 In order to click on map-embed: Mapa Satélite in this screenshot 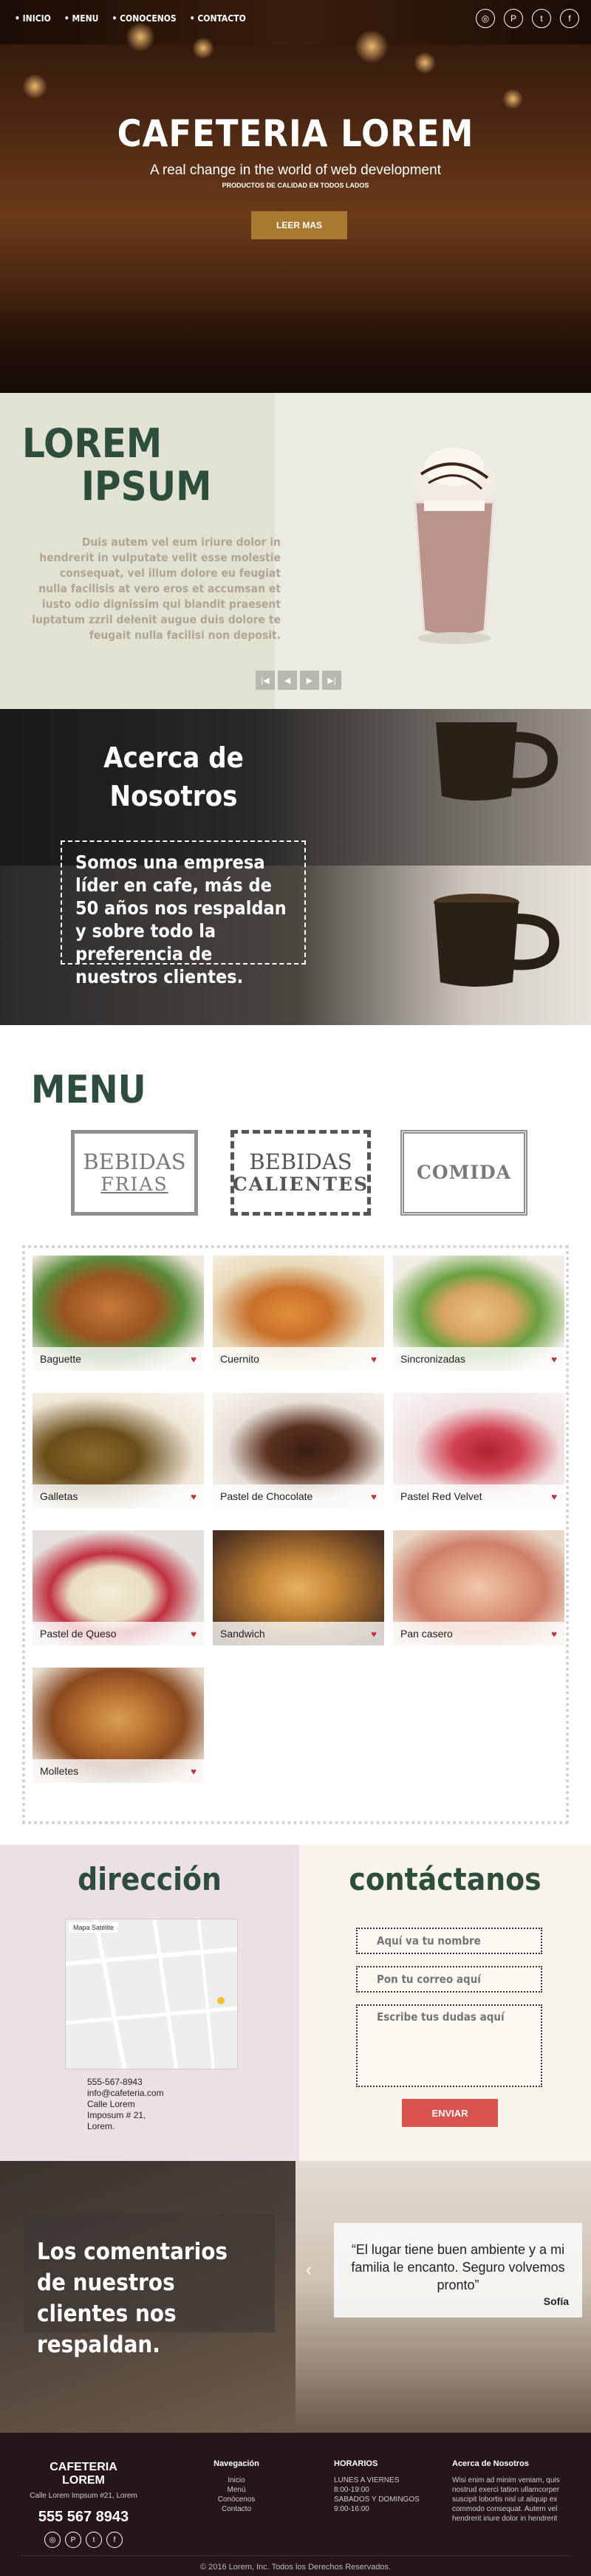, I will do `click(151, 1994)`.